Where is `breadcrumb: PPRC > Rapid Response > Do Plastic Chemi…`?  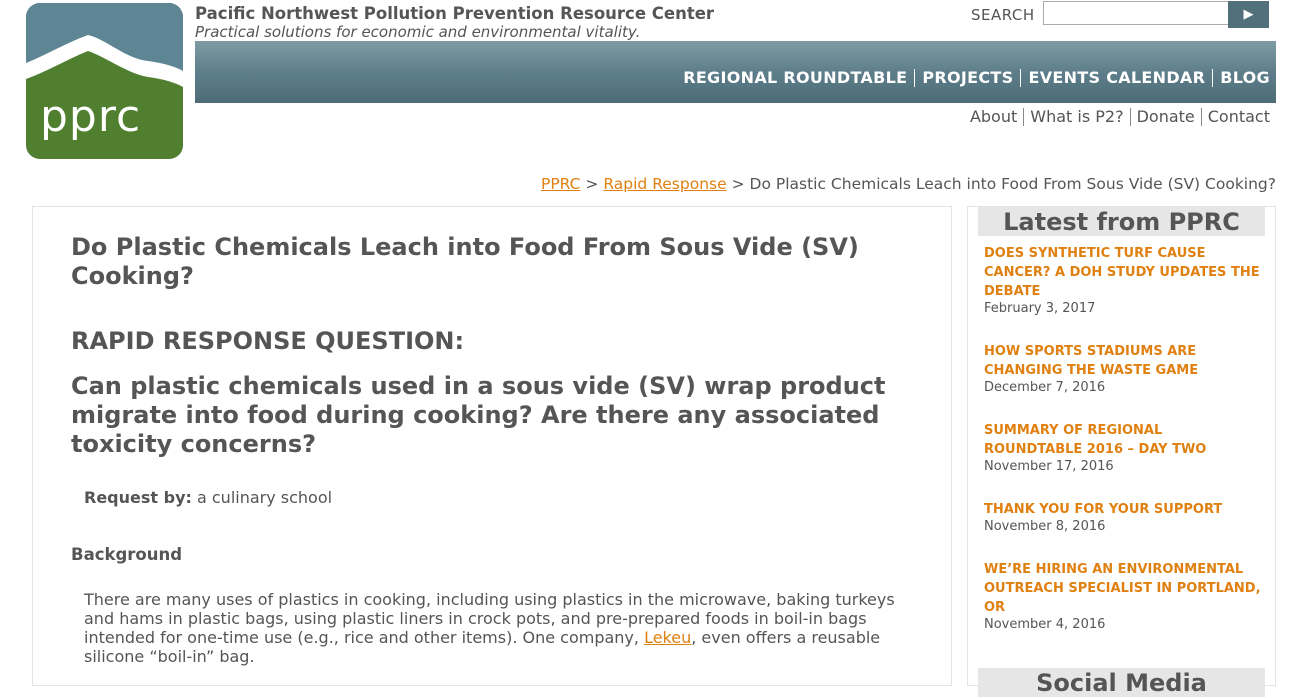 breadcrumb: PPRC > Rapid Response > Do Plastic Chemi… is located at coordinates (908, 184).